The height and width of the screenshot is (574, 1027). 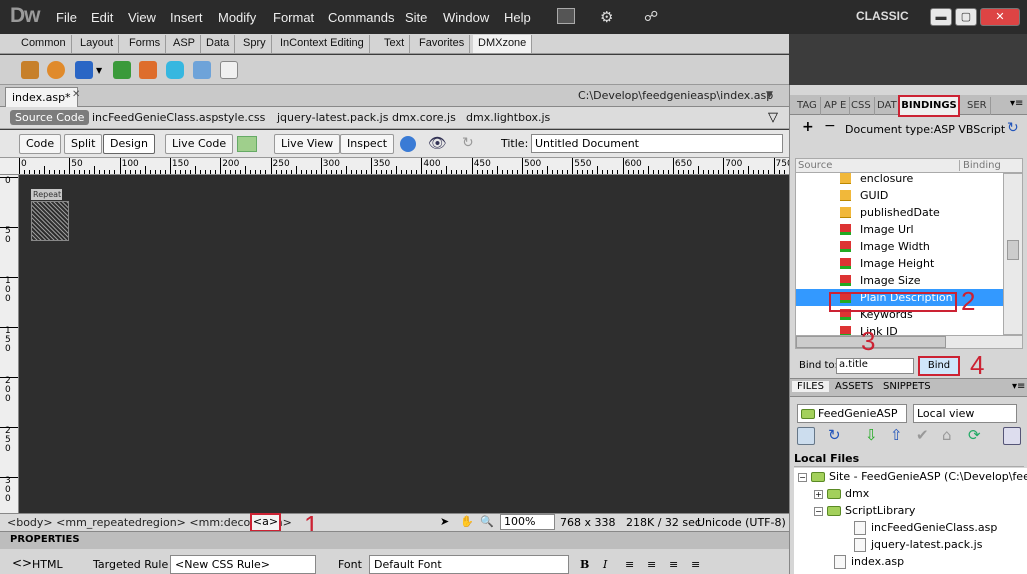 I want to click on hand-icon: ✋, so click(x=467, y=521).